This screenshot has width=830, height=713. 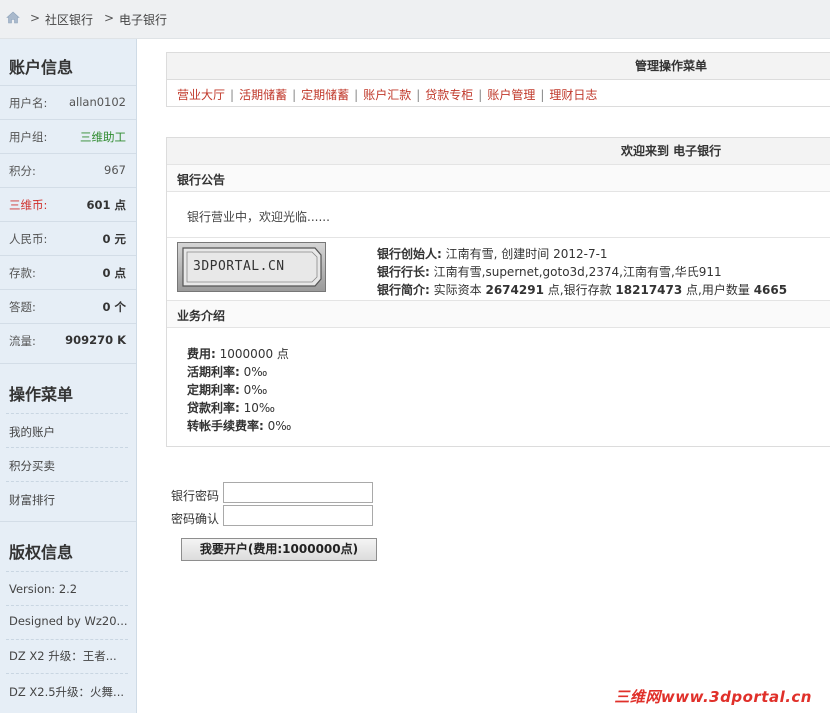 I want to click on intro-mid2: 点,用户数量, so click(x=718, y=290).